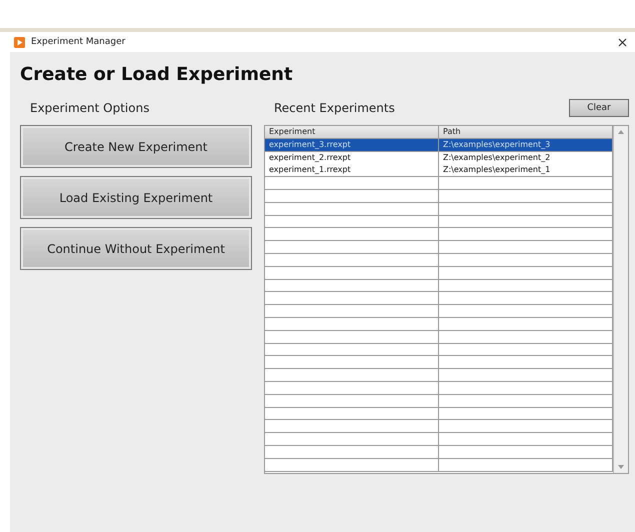  What do you see at coordinates (352, 132) in the screenshot?
I see `column-header: Experiment` at bounding box center [352, 132].